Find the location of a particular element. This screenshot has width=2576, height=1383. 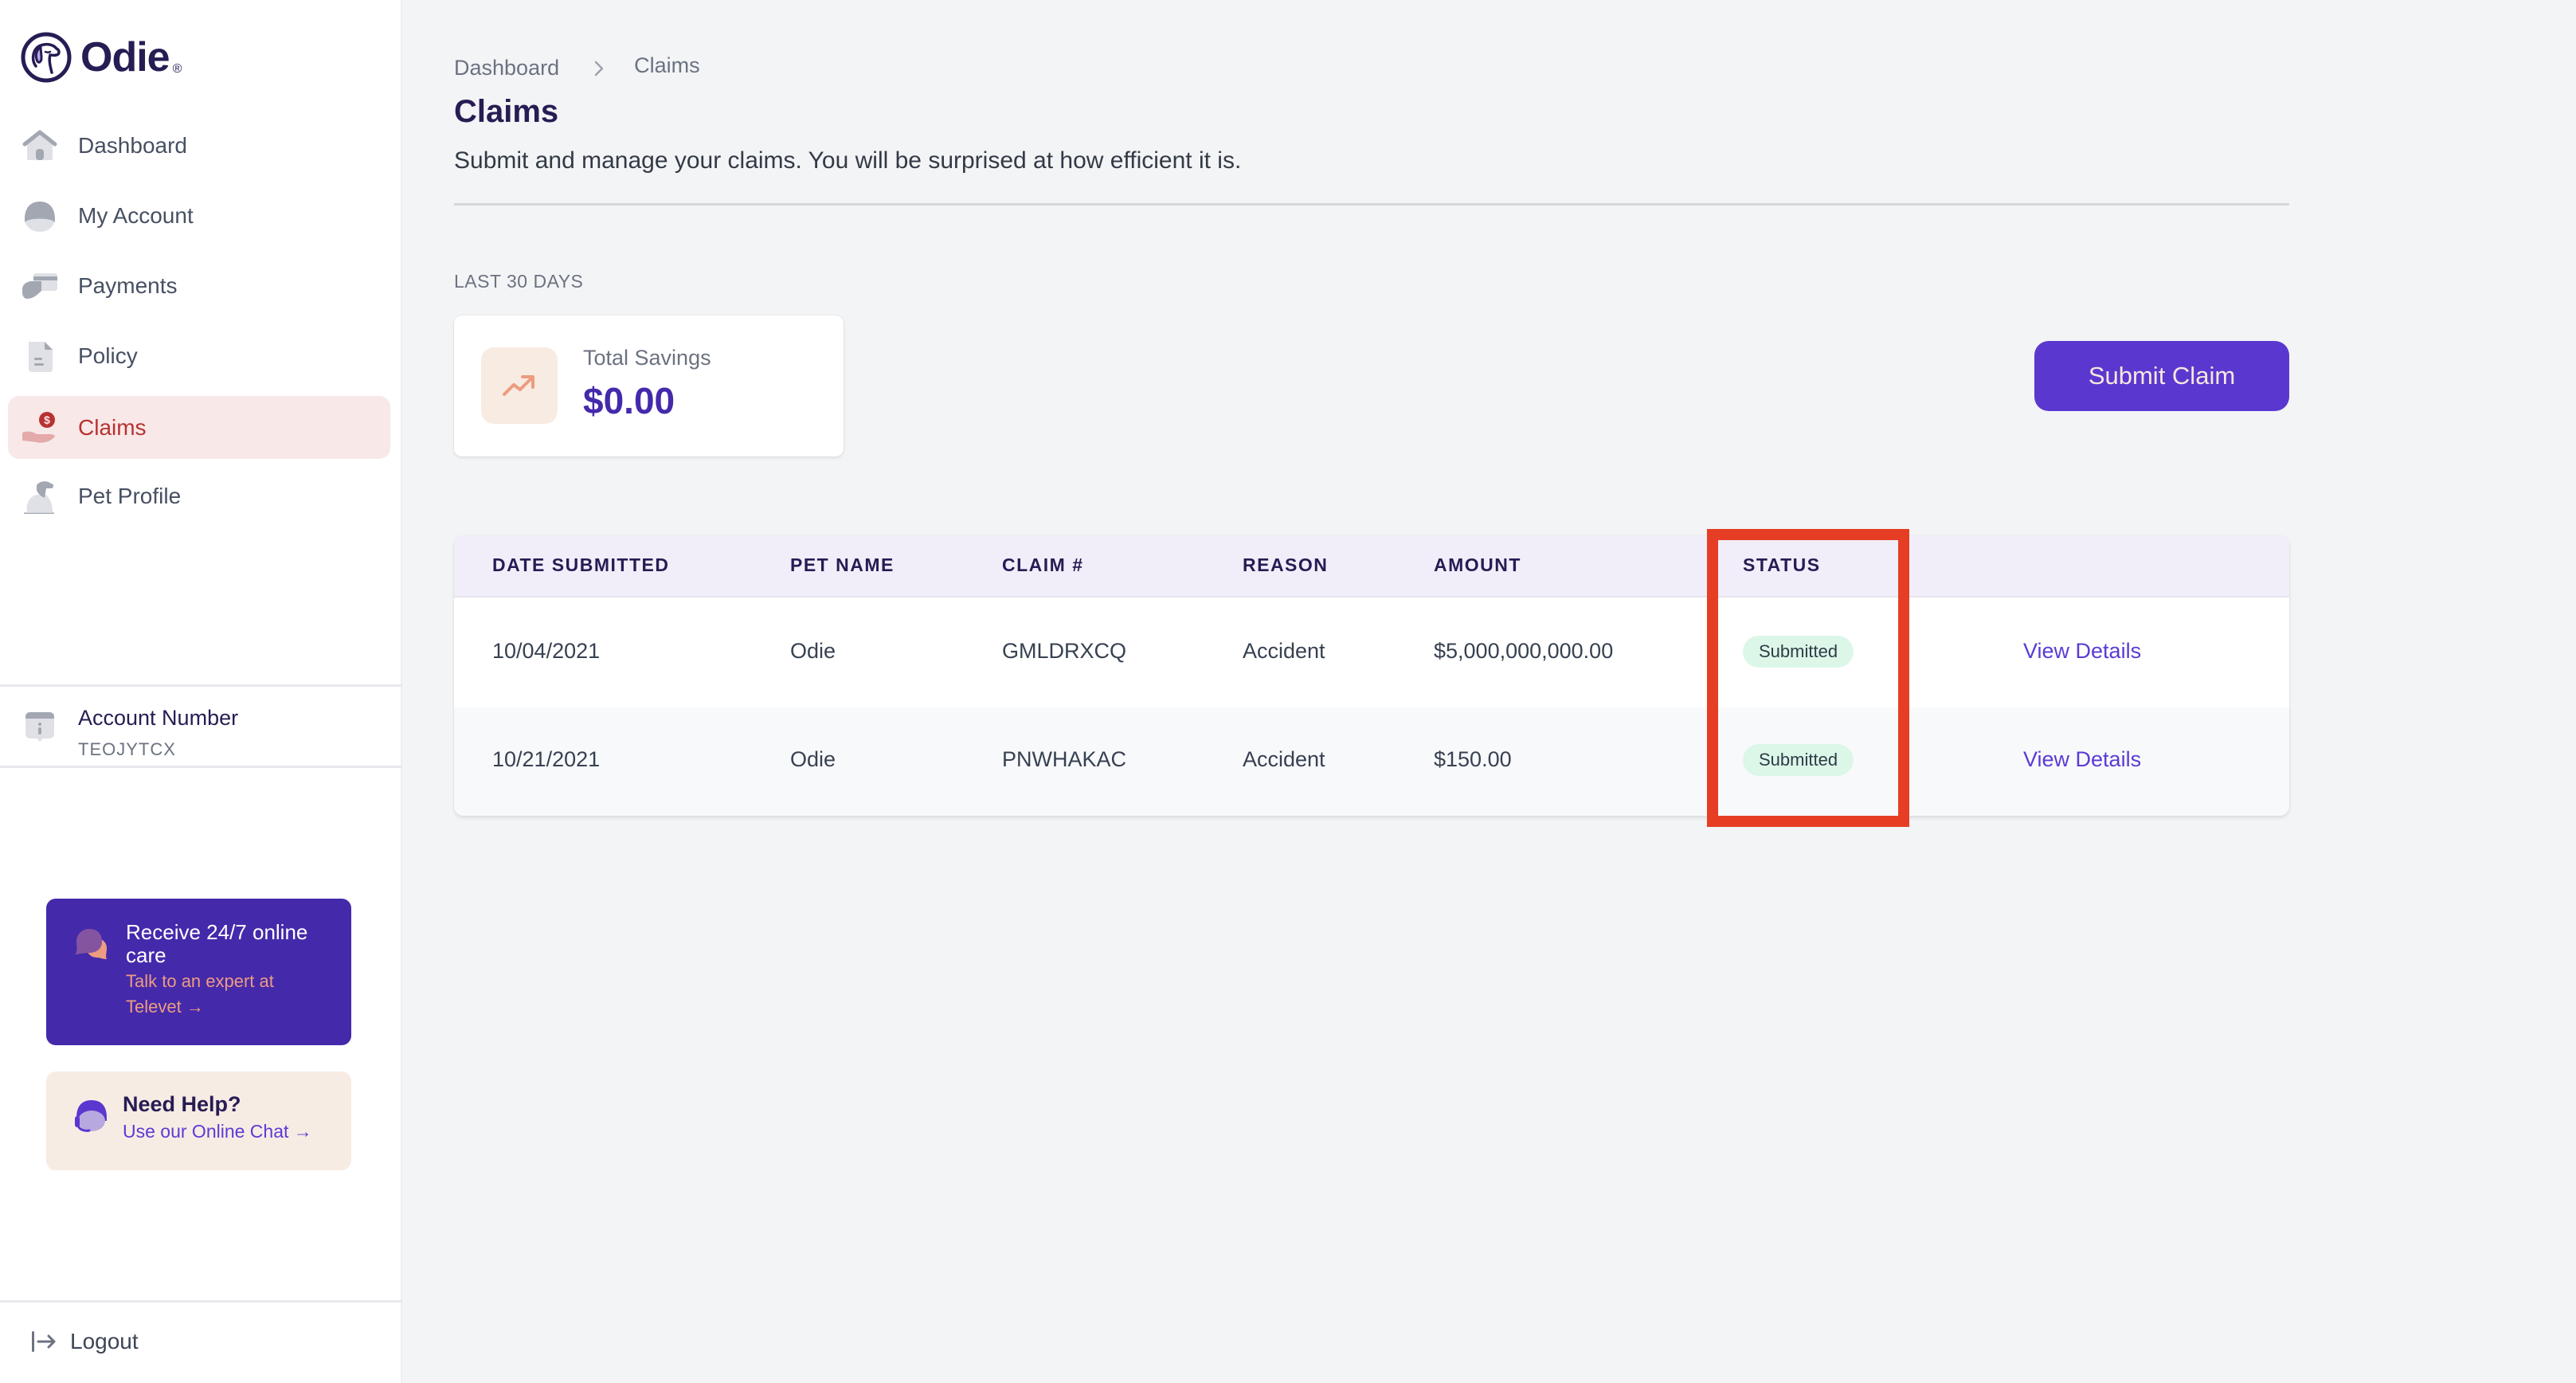

sidebar-item-label: Claims is located at coordinates (112, 427).